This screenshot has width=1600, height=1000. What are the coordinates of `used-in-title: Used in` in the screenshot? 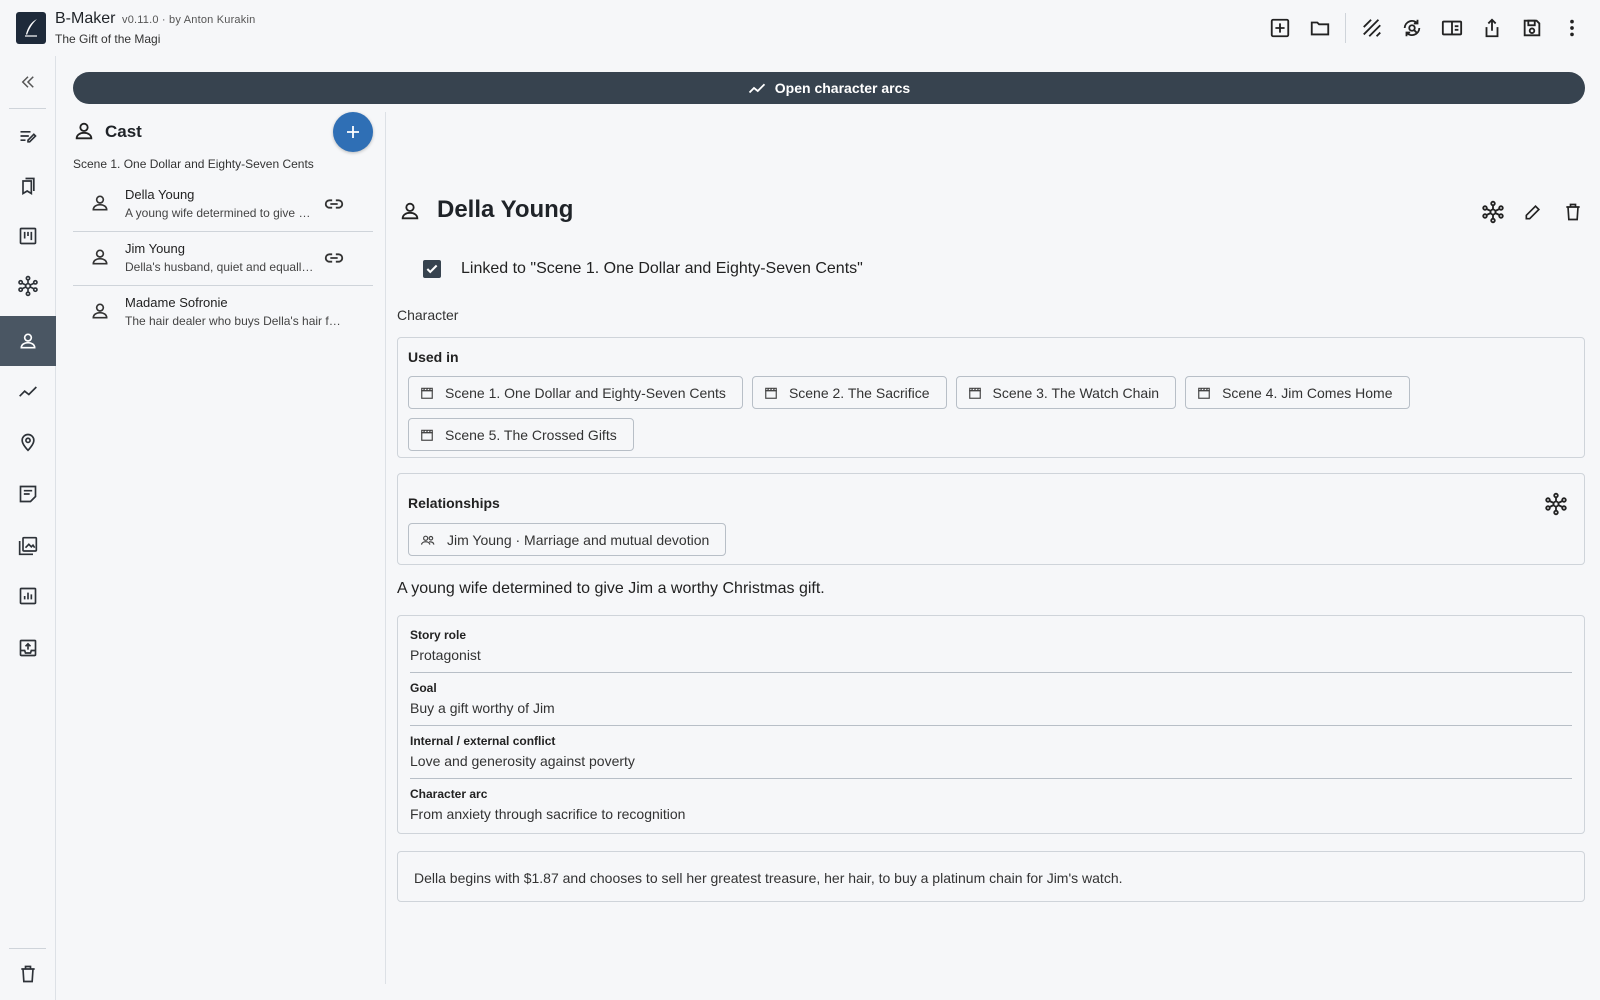 It's located at (433, 357).